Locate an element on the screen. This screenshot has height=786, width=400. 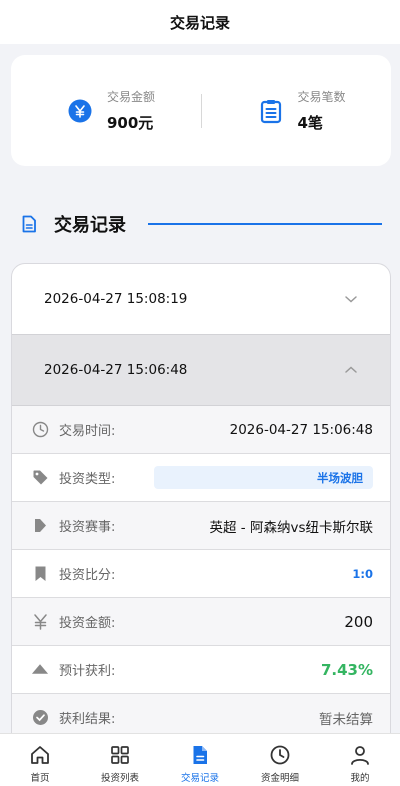
section-title: 交易记录 is located at coordinates (90, 225).